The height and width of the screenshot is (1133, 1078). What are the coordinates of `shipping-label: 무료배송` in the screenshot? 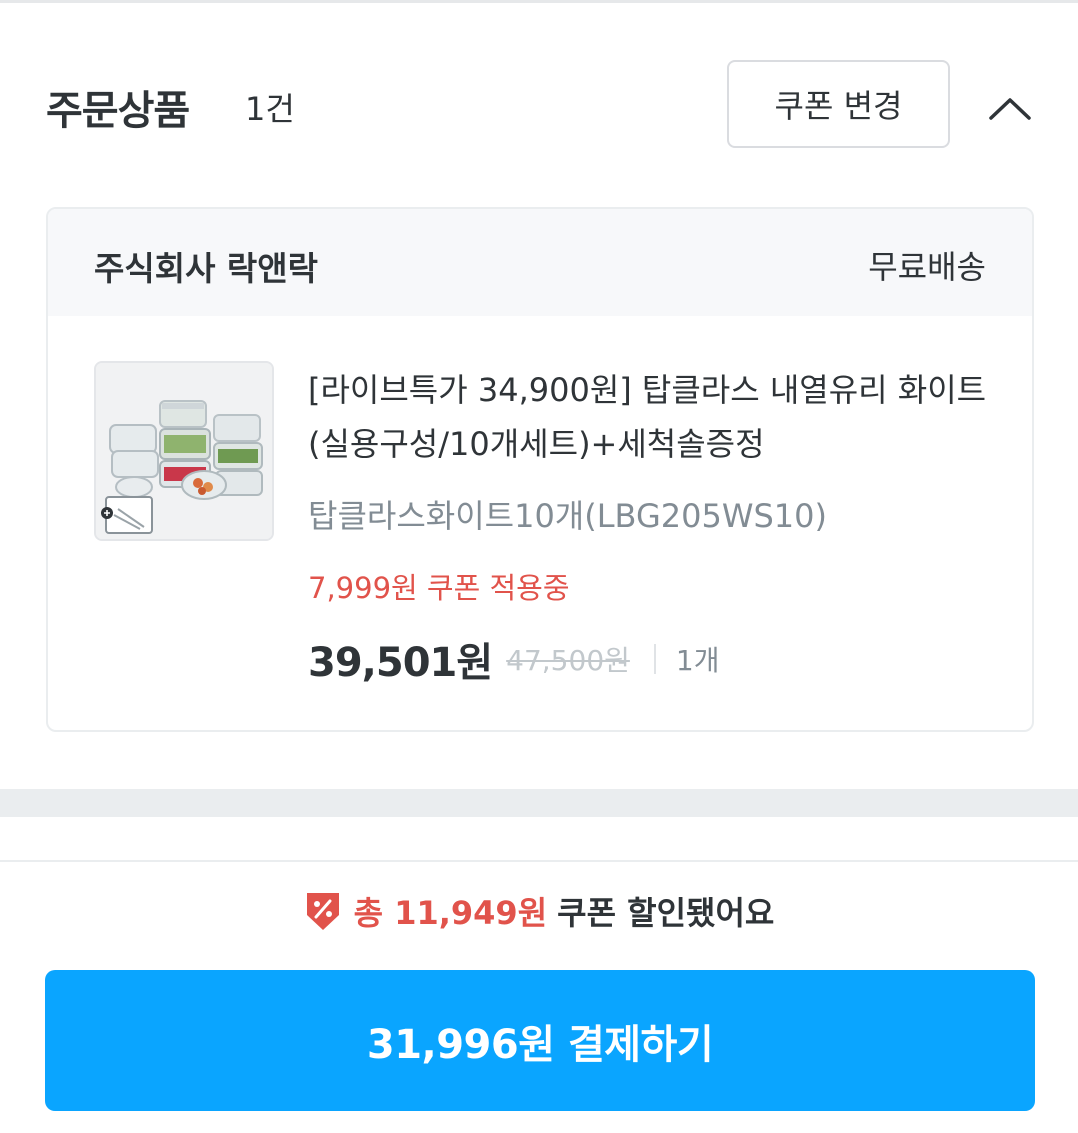 It's located at (927, 267).